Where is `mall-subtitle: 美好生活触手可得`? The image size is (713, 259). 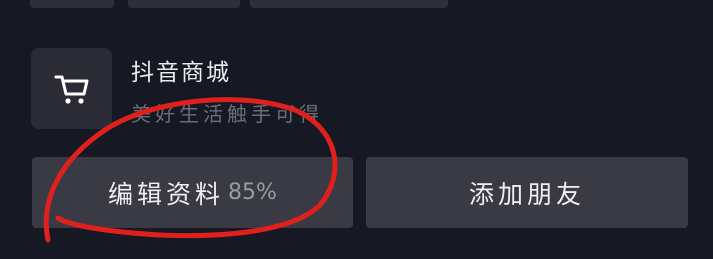
mall-subtitle: 美好生活触手可得 is located at coordinates (227, 114).